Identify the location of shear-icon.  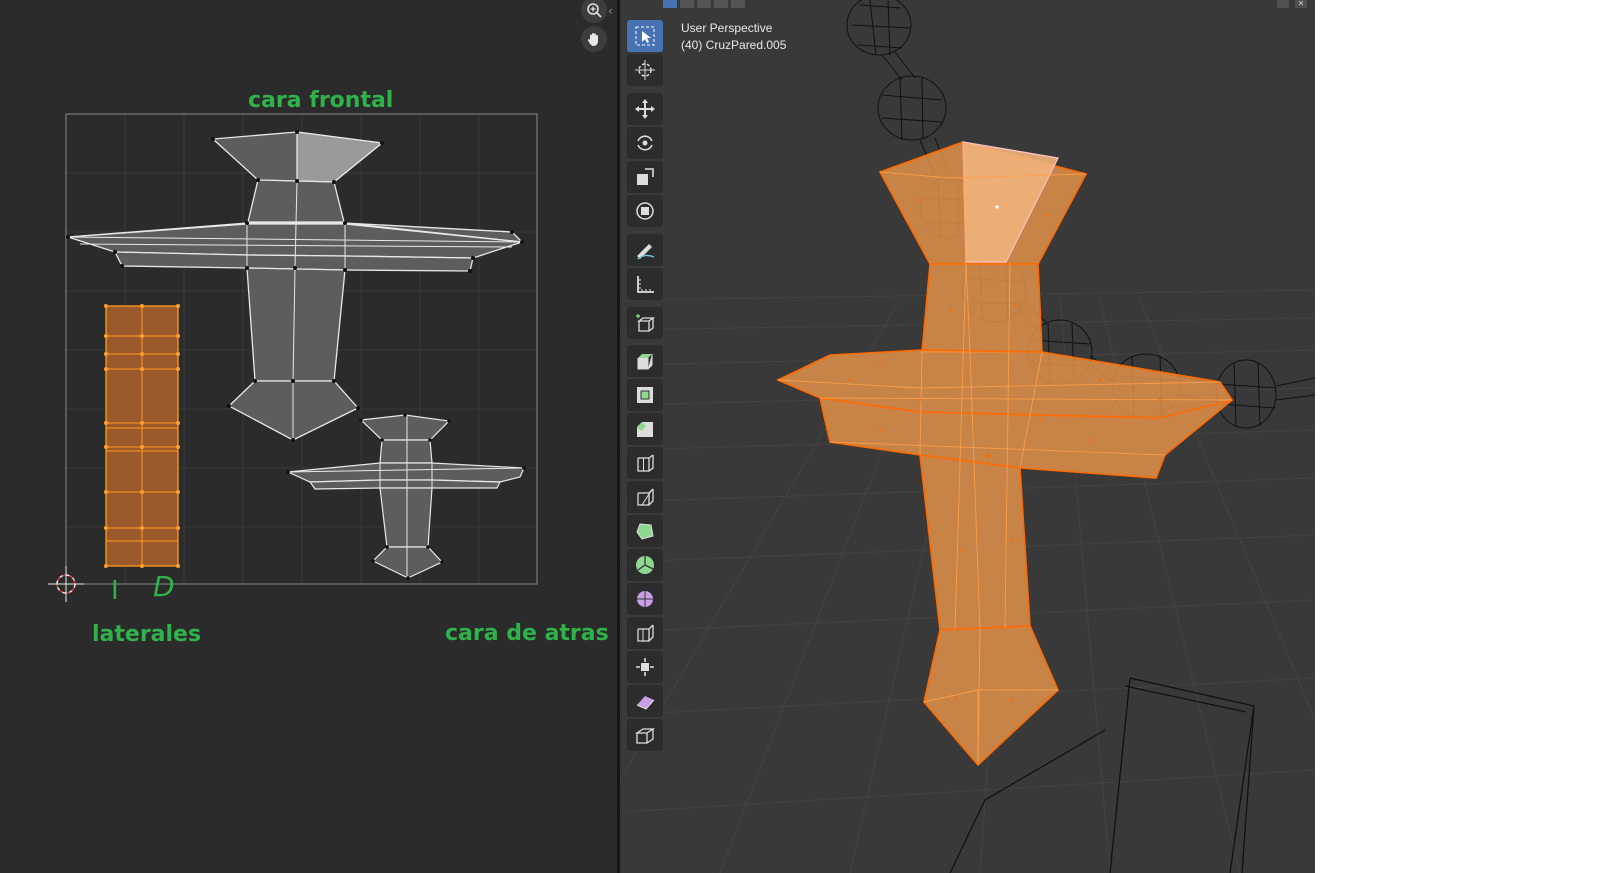
(645, 703).